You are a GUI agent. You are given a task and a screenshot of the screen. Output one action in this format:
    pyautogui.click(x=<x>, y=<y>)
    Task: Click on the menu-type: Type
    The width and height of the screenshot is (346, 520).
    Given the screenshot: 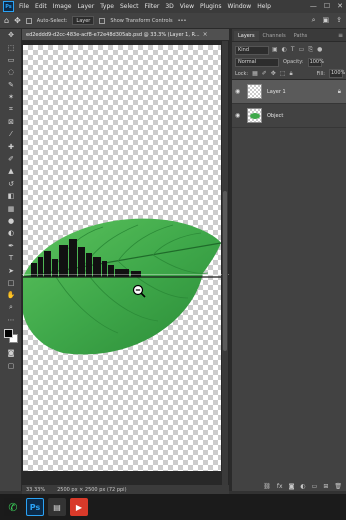 What is the action you would take?
    pyautogui.click(x=107, y=6)
    